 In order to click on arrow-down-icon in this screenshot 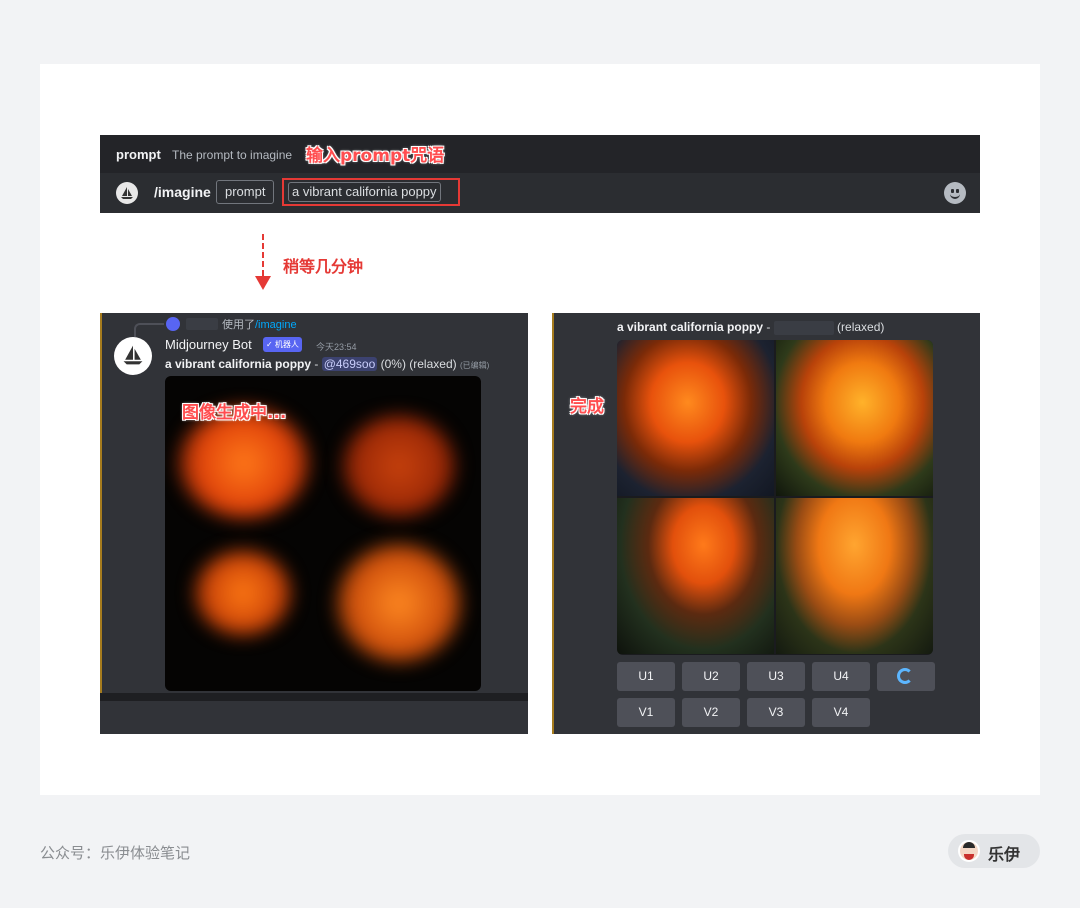, I will do `click(263, 283)`.